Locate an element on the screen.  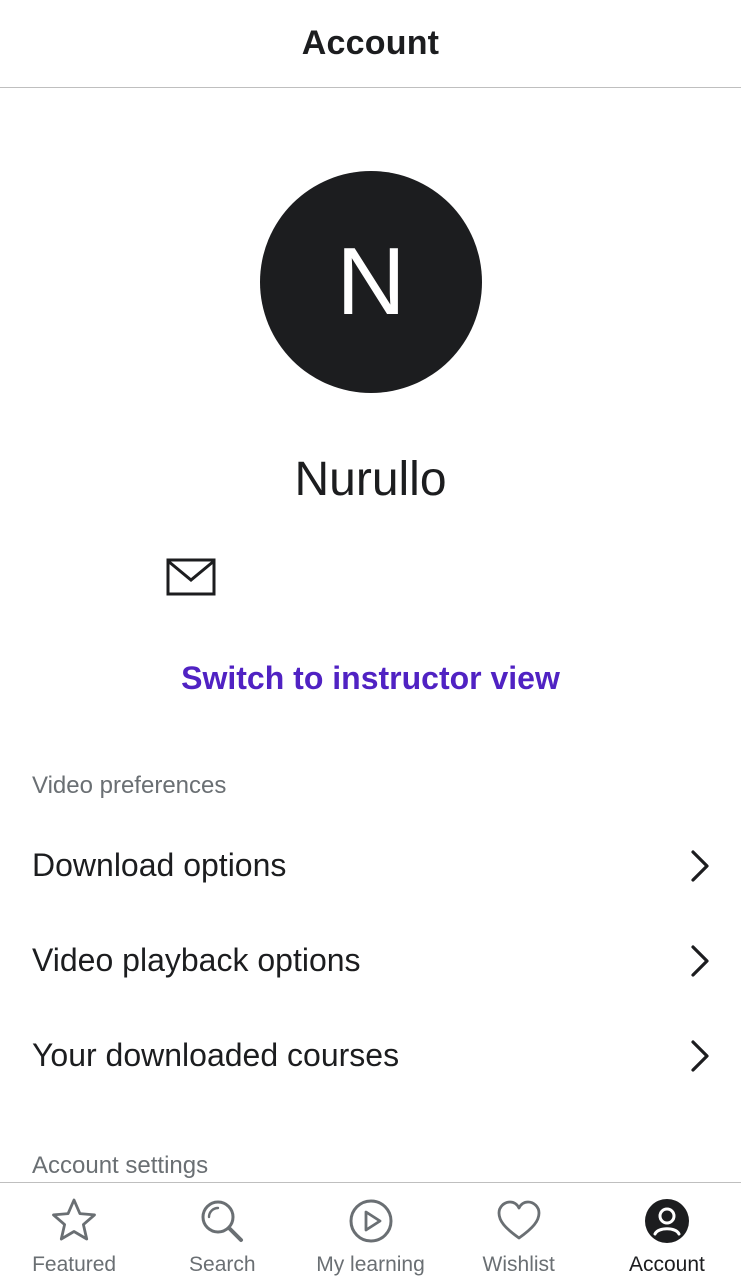
page-title: Account is located at coordinates (370, 43).